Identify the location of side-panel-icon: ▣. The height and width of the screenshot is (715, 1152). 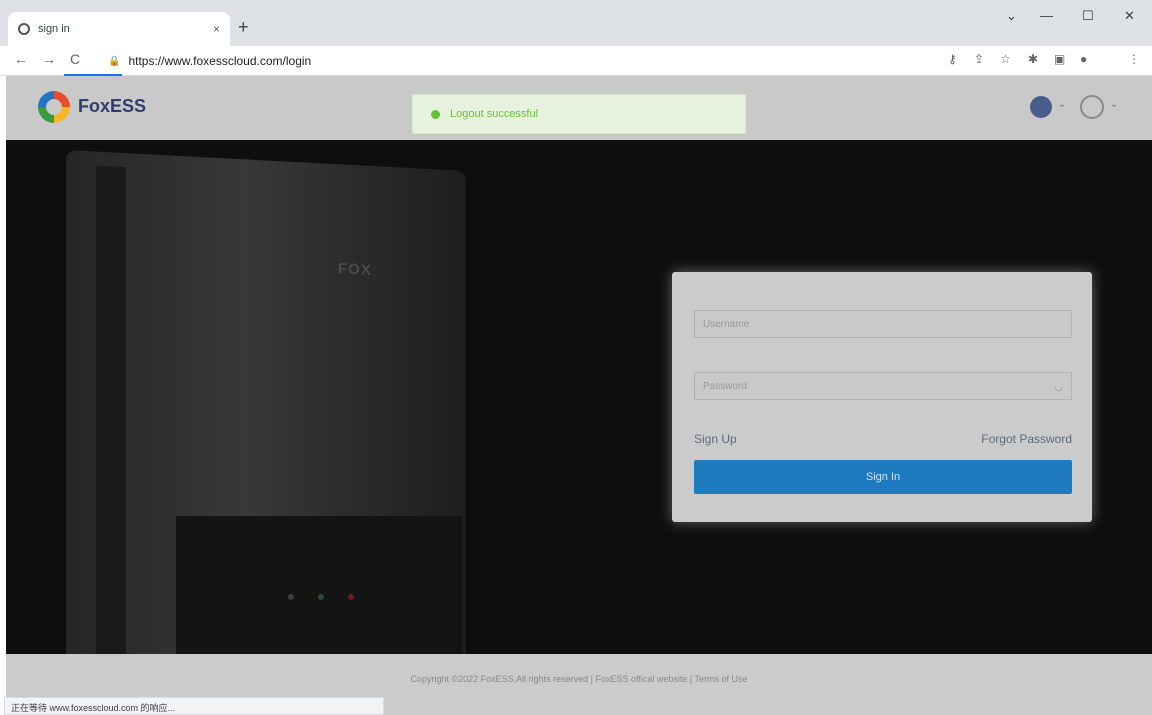
(1059, 59).